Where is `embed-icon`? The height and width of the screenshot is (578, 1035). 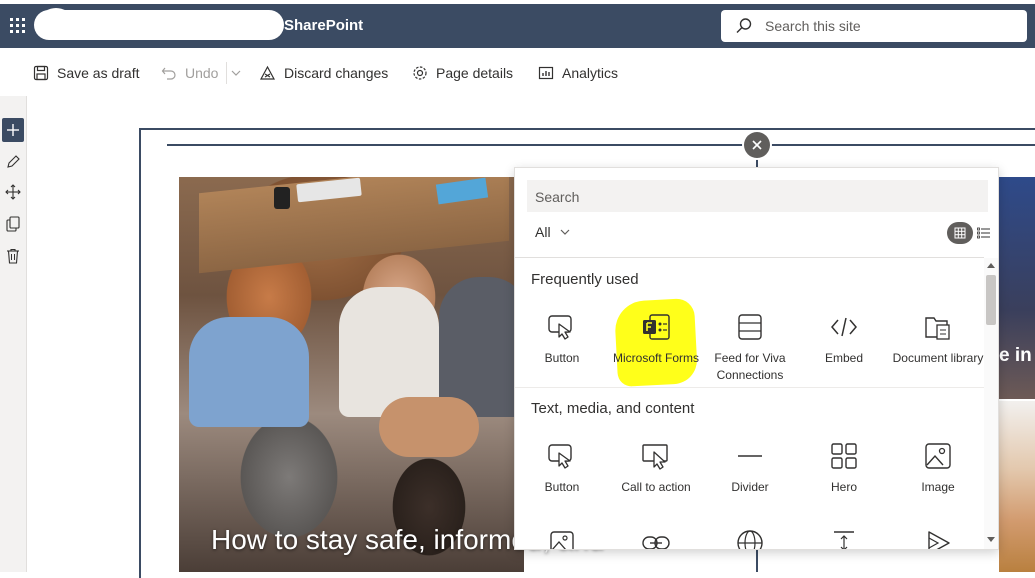 embed-icon is located at coordinates (844, 327).